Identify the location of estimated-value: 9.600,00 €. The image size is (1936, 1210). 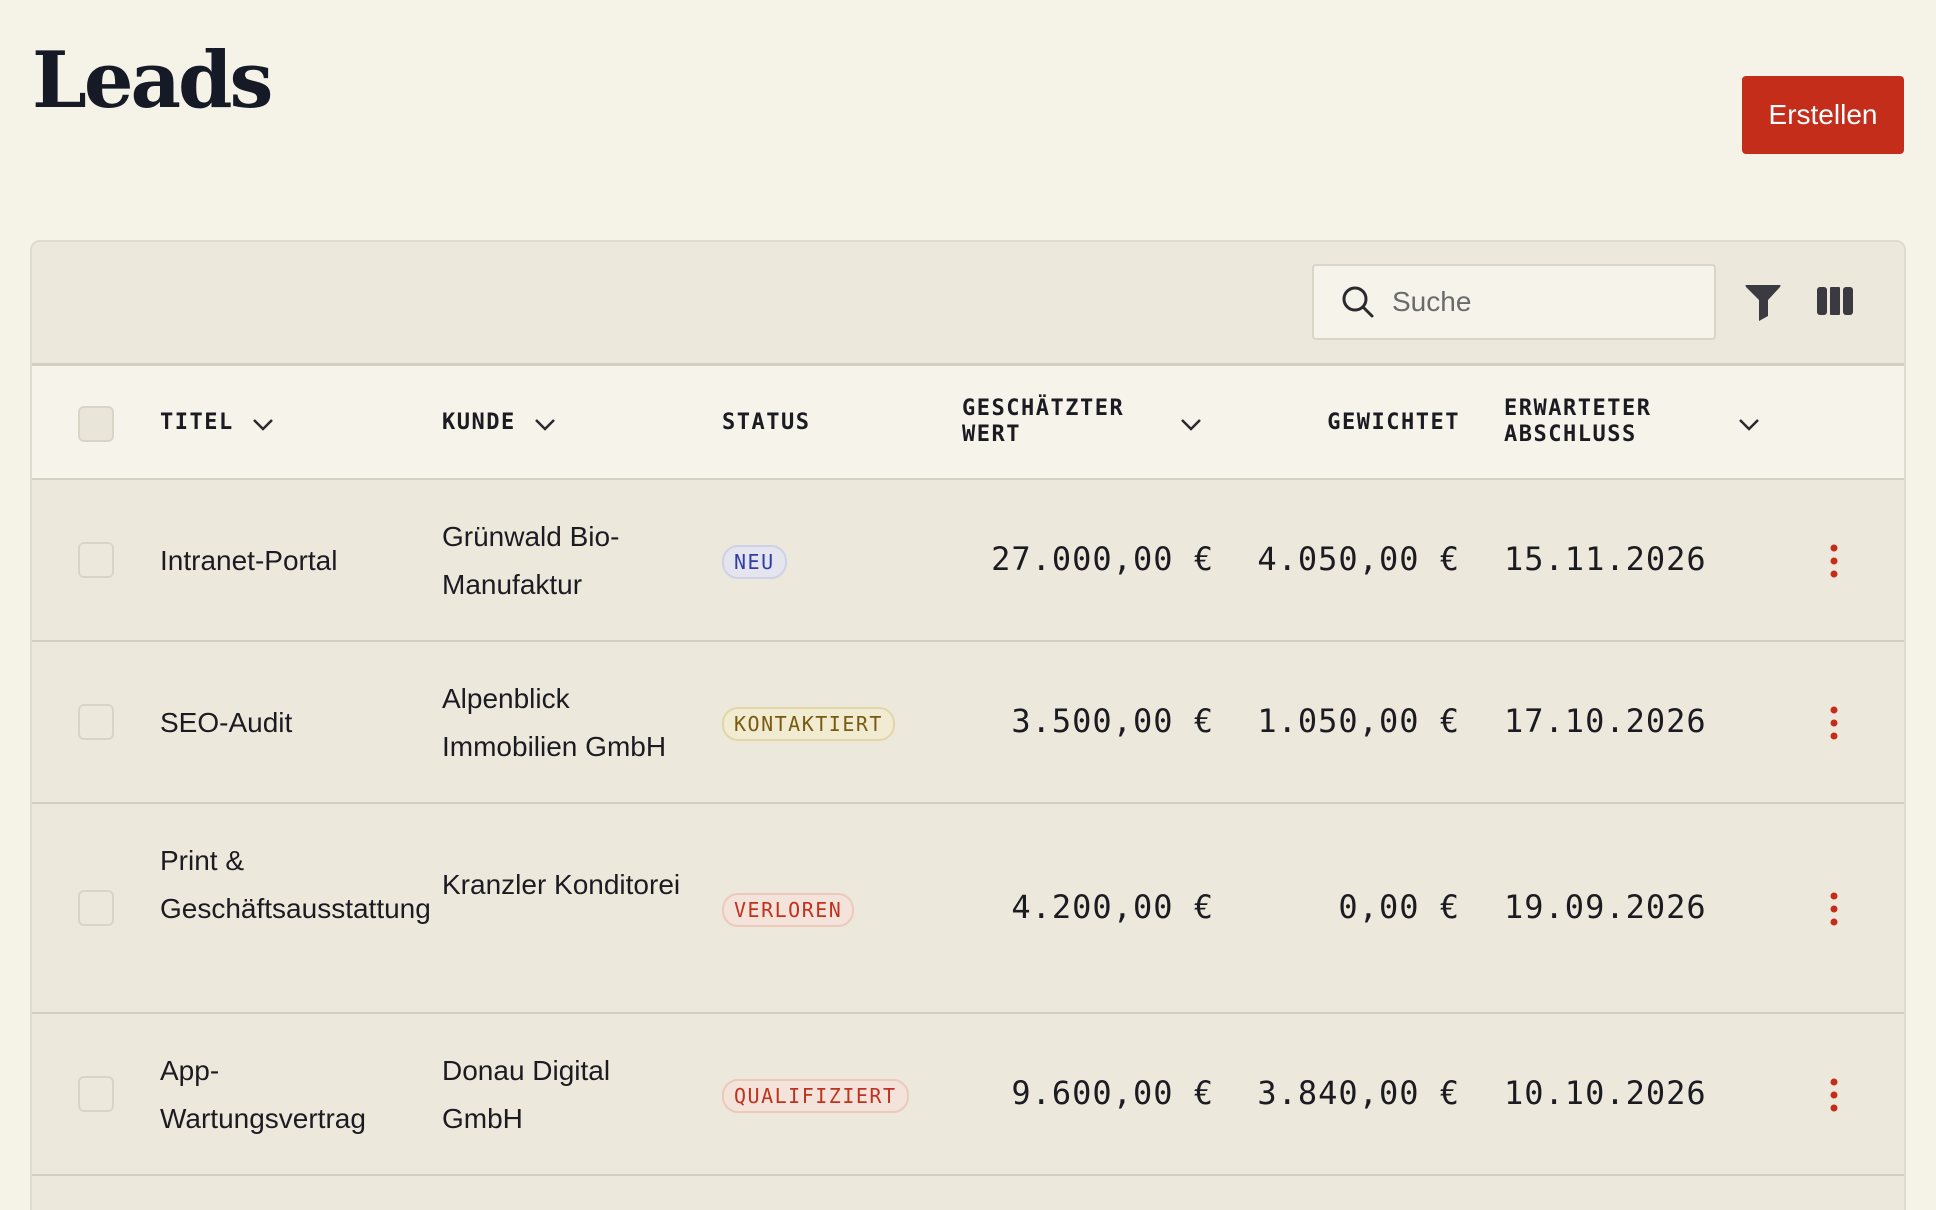
(1112, 1093).